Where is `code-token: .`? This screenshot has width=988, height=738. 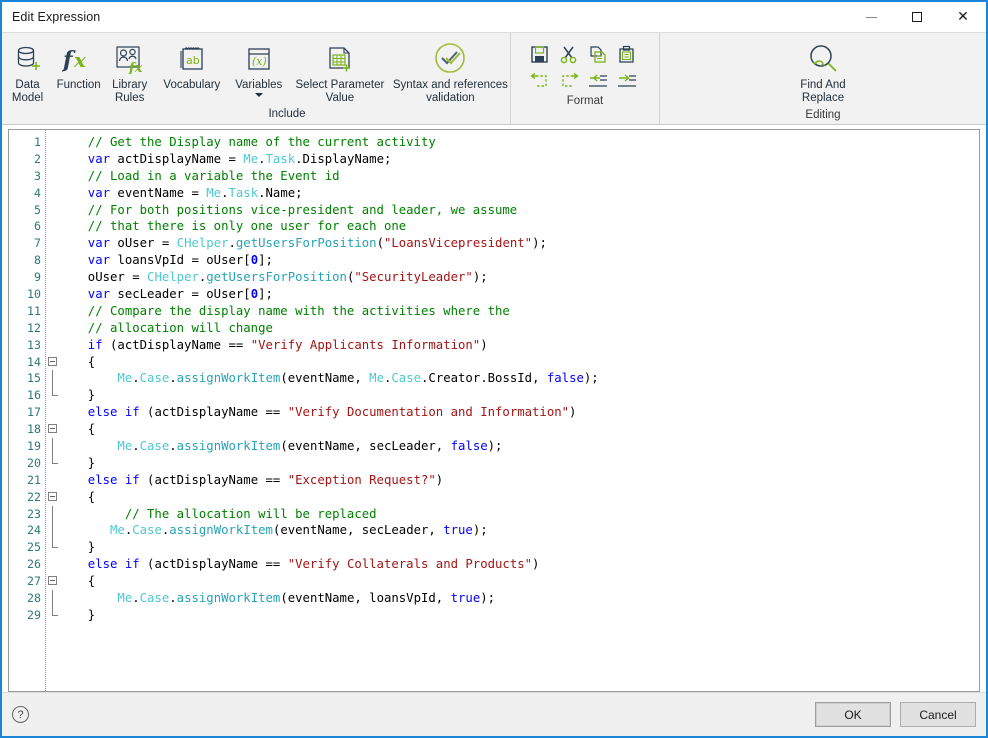 code-token: . is located at coordinates (173, 378).